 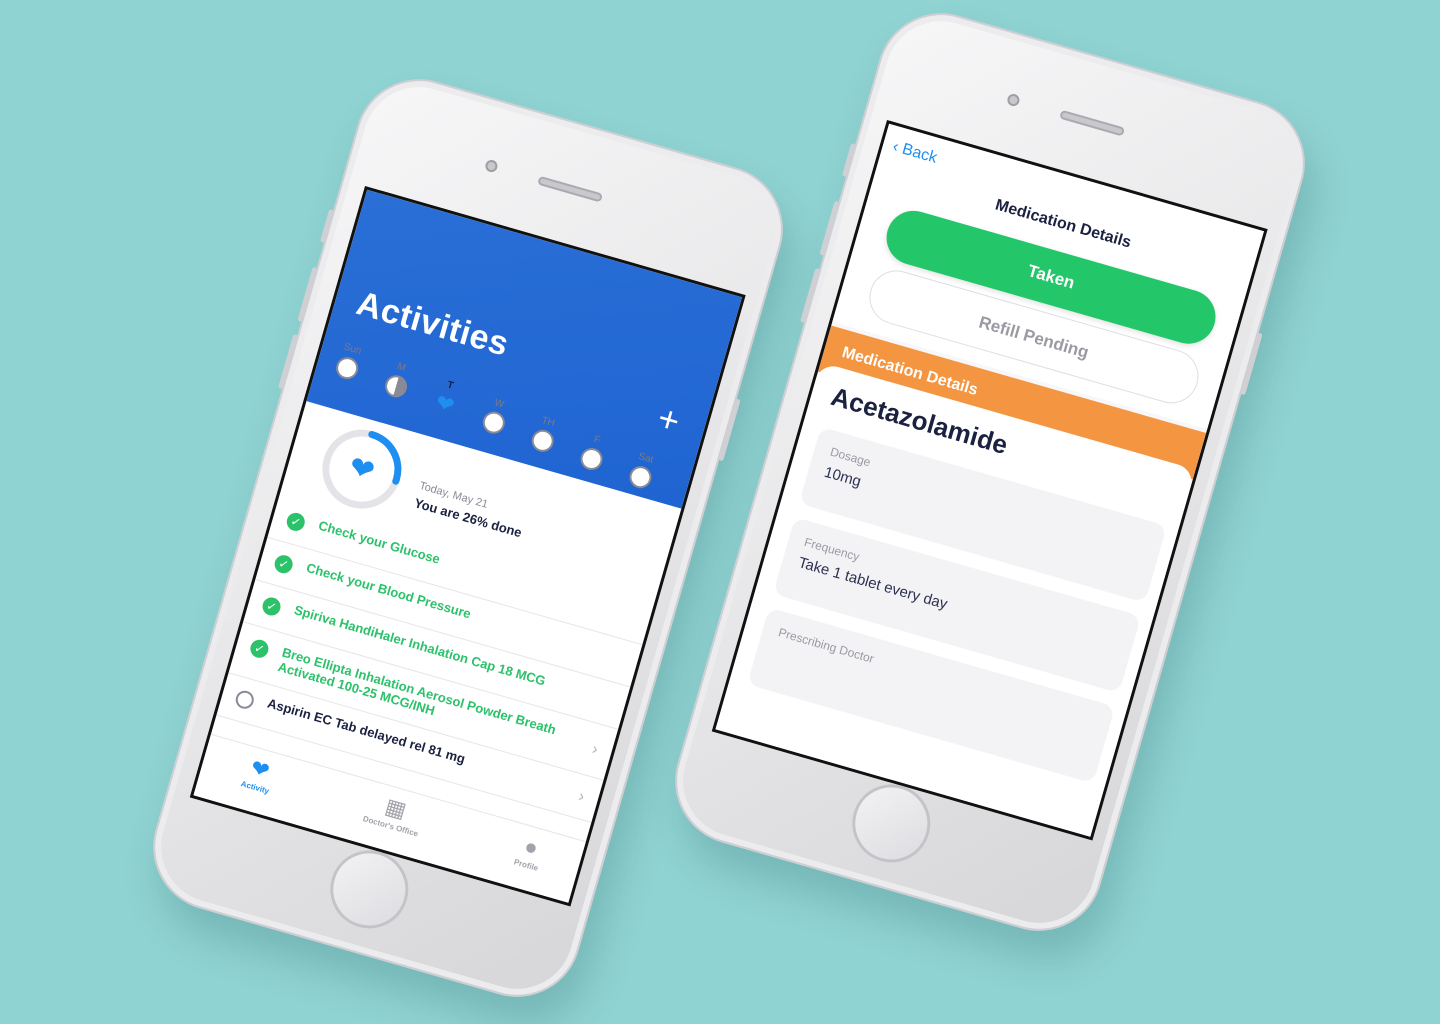 I want to click on unchecked-circle-icon, so click(x=244, y=699).